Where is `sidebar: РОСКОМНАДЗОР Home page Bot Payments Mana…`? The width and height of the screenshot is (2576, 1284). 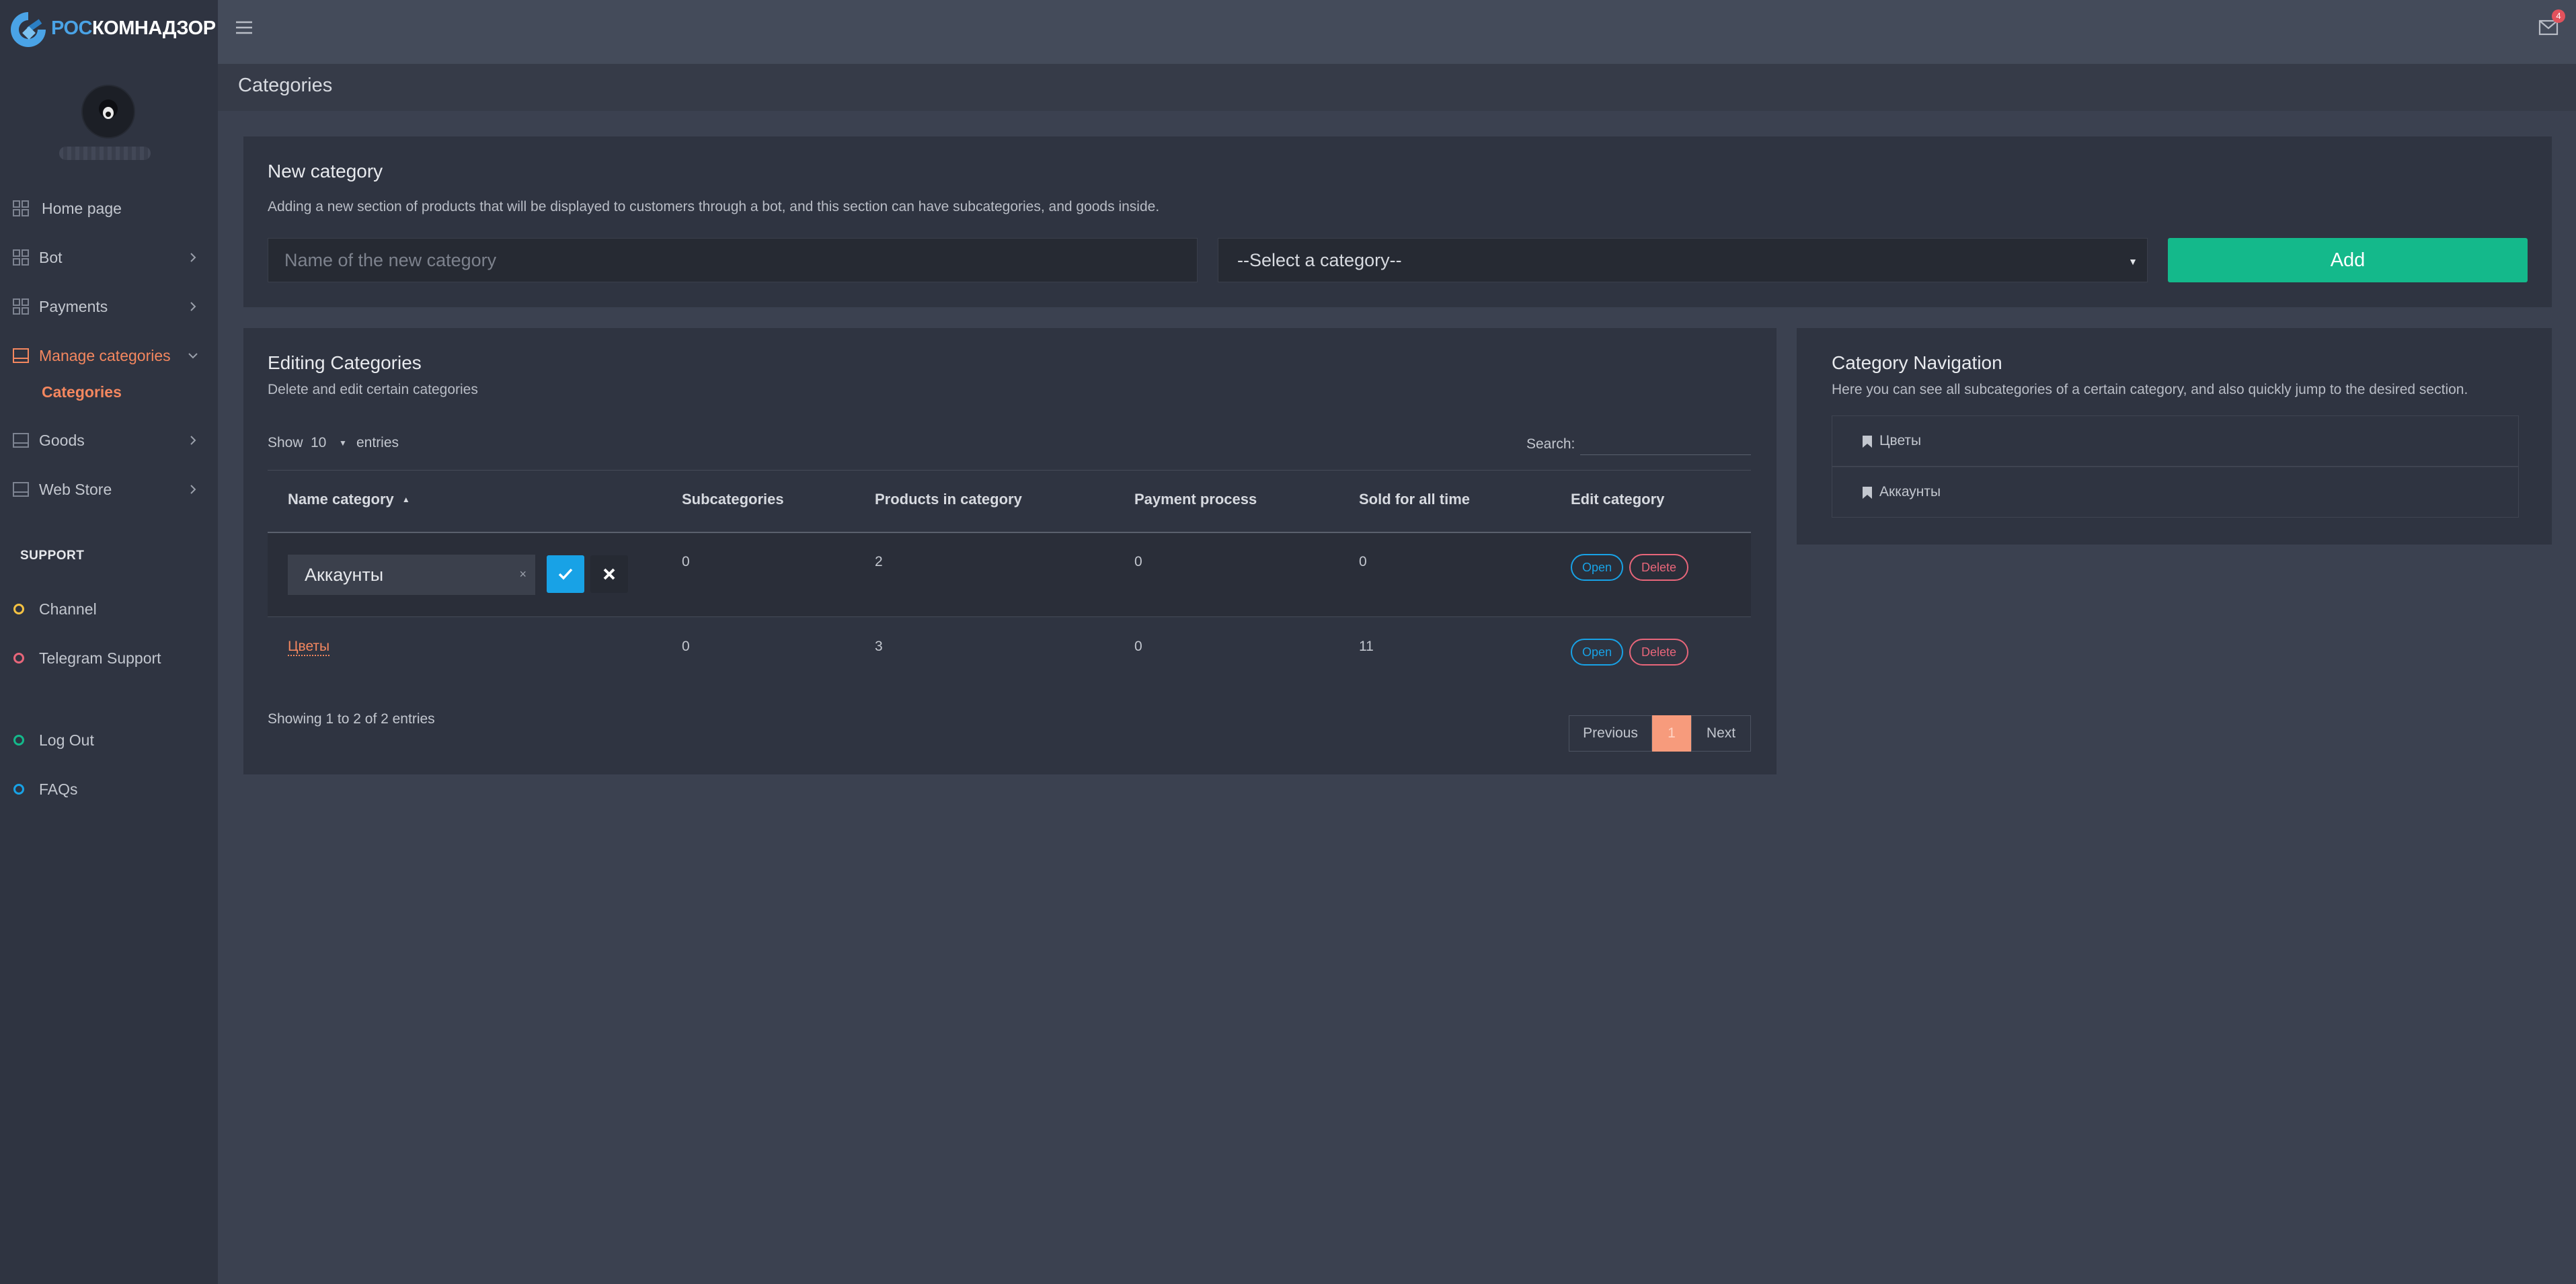 sidebar: РОСКОМНАДЗОР Home page Bot Payments Mana… is located at coordinates (109, 642).